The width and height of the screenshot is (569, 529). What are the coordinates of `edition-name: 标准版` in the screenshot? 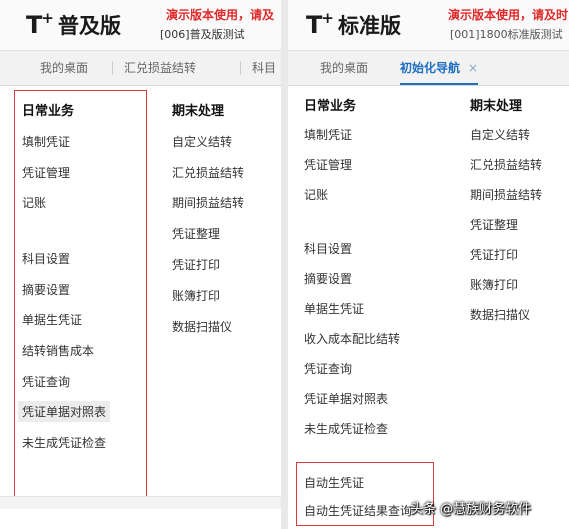 It's located at (369, 25).